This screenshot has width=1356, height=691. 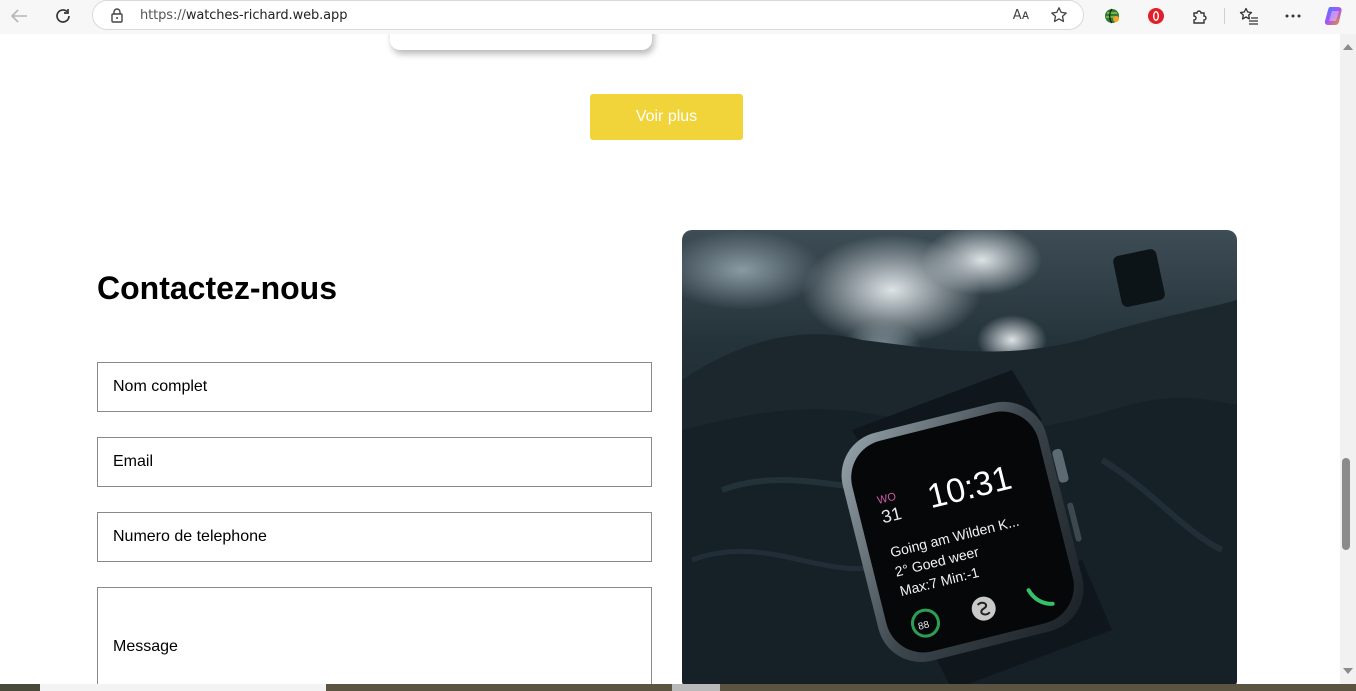 What do you see at coordinates (1293, 16) in the screenshot?
I see `more-menu-icon` at bounding box center [1293, 16].